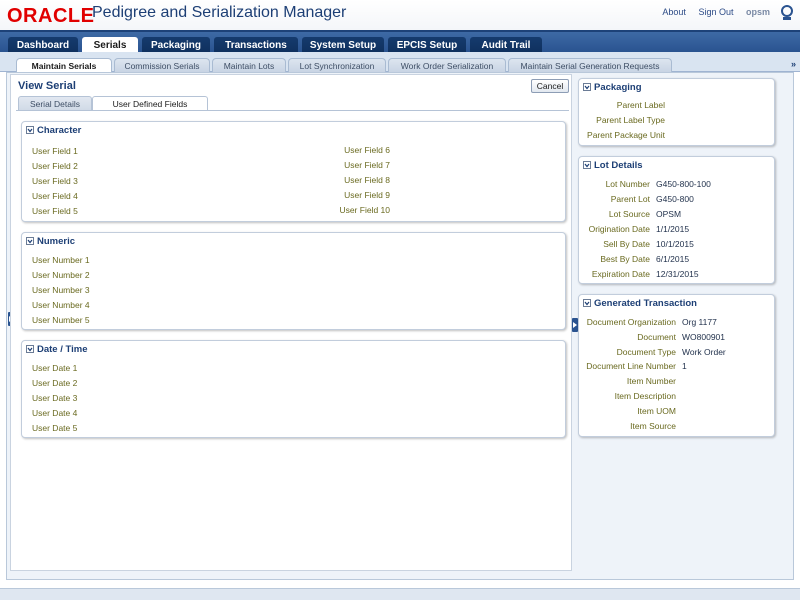 Image resolution: width=800 pixels, height=600 pixels. I want to click on global-links: About Sign Out opsm, so click(711, 12).